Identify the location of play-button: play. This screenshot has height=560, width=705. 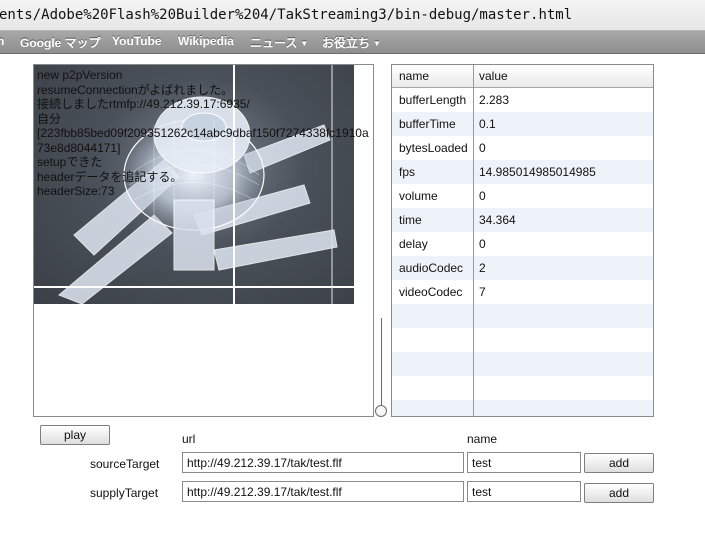
(75, 435).